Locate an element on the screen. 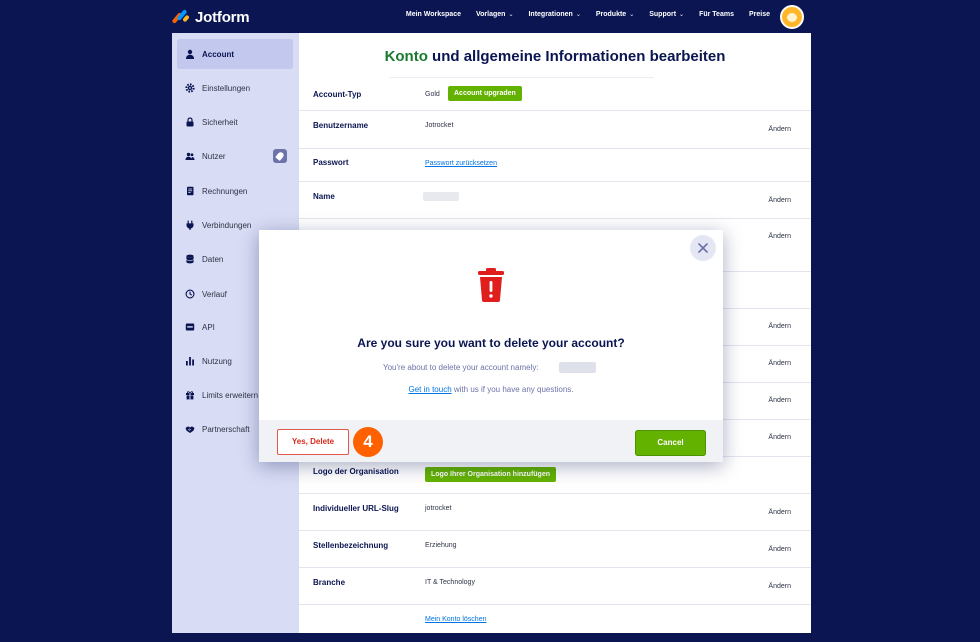  row-industry: Branche IT & Technology Ändern is located at coordinates (555, 585).